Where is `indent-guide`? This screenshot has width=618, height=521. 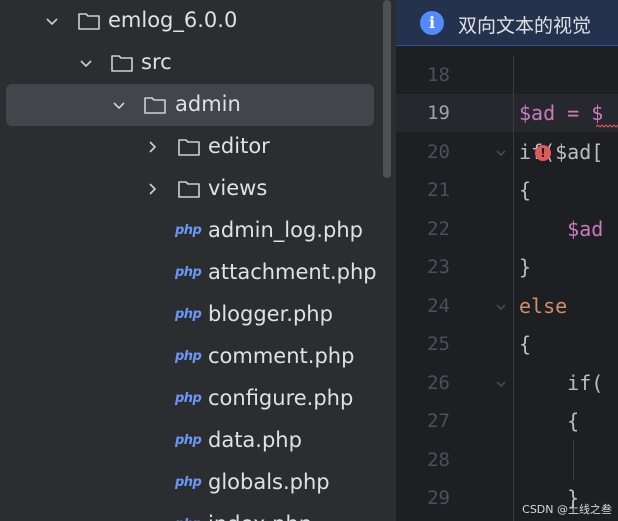 indent-guide is located at coordinates (573, 460).